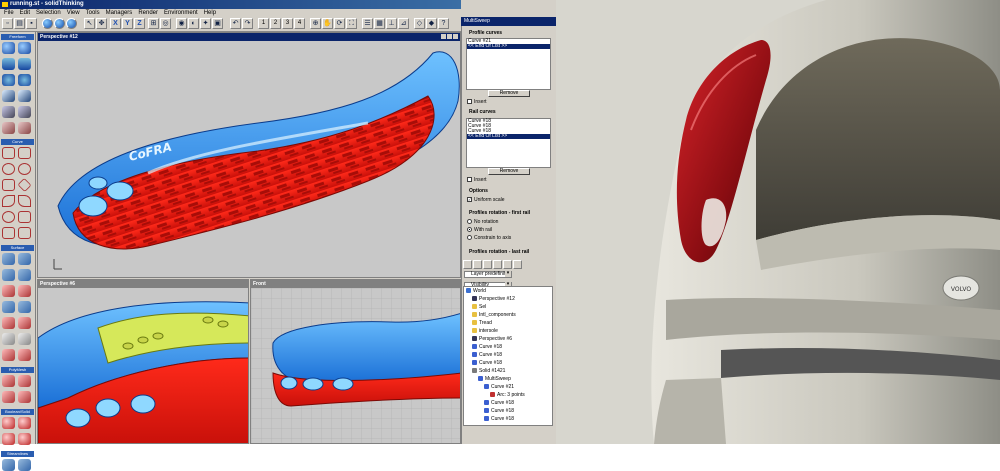 The image size is (1000, 471). Describe the element at coordinates (24, 259) in the screenshot. I see `sweep-tool-icon` at that location.